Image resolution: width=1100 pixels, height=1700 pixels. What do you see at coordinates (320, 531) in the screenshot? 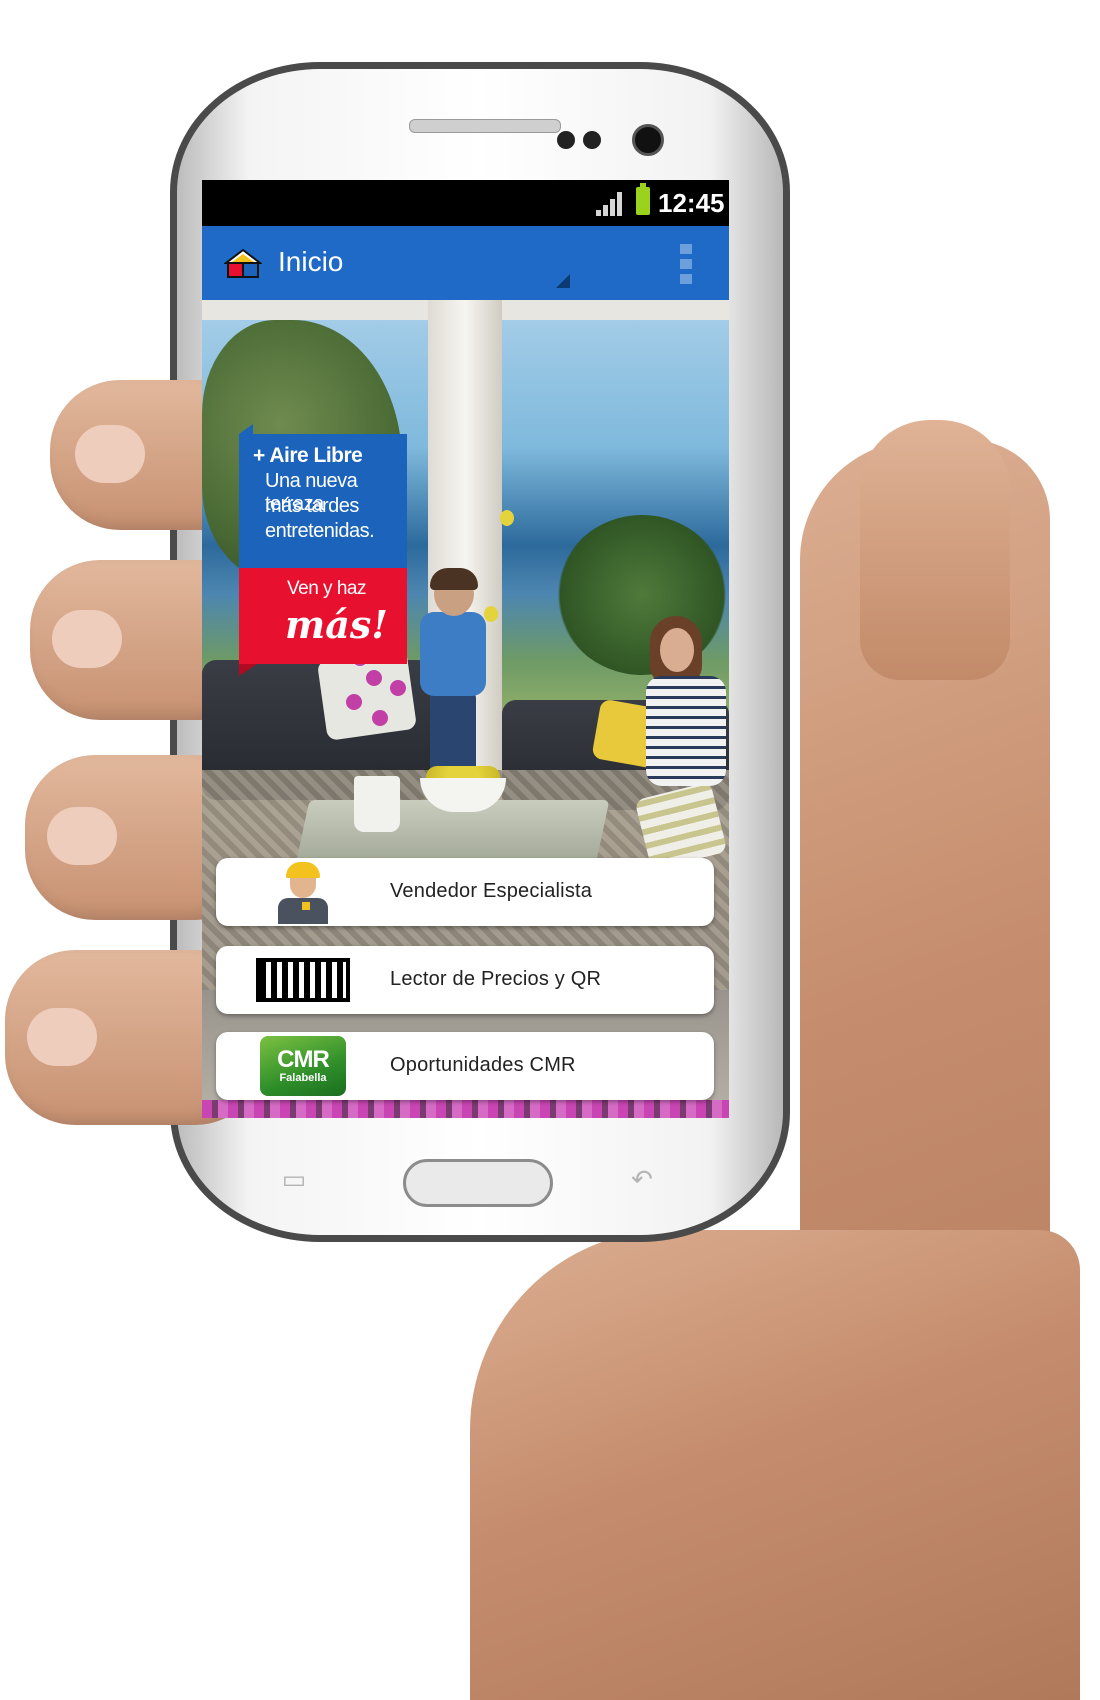
I see `promo-line: entretenidas.` at bounding box center [320, 531].